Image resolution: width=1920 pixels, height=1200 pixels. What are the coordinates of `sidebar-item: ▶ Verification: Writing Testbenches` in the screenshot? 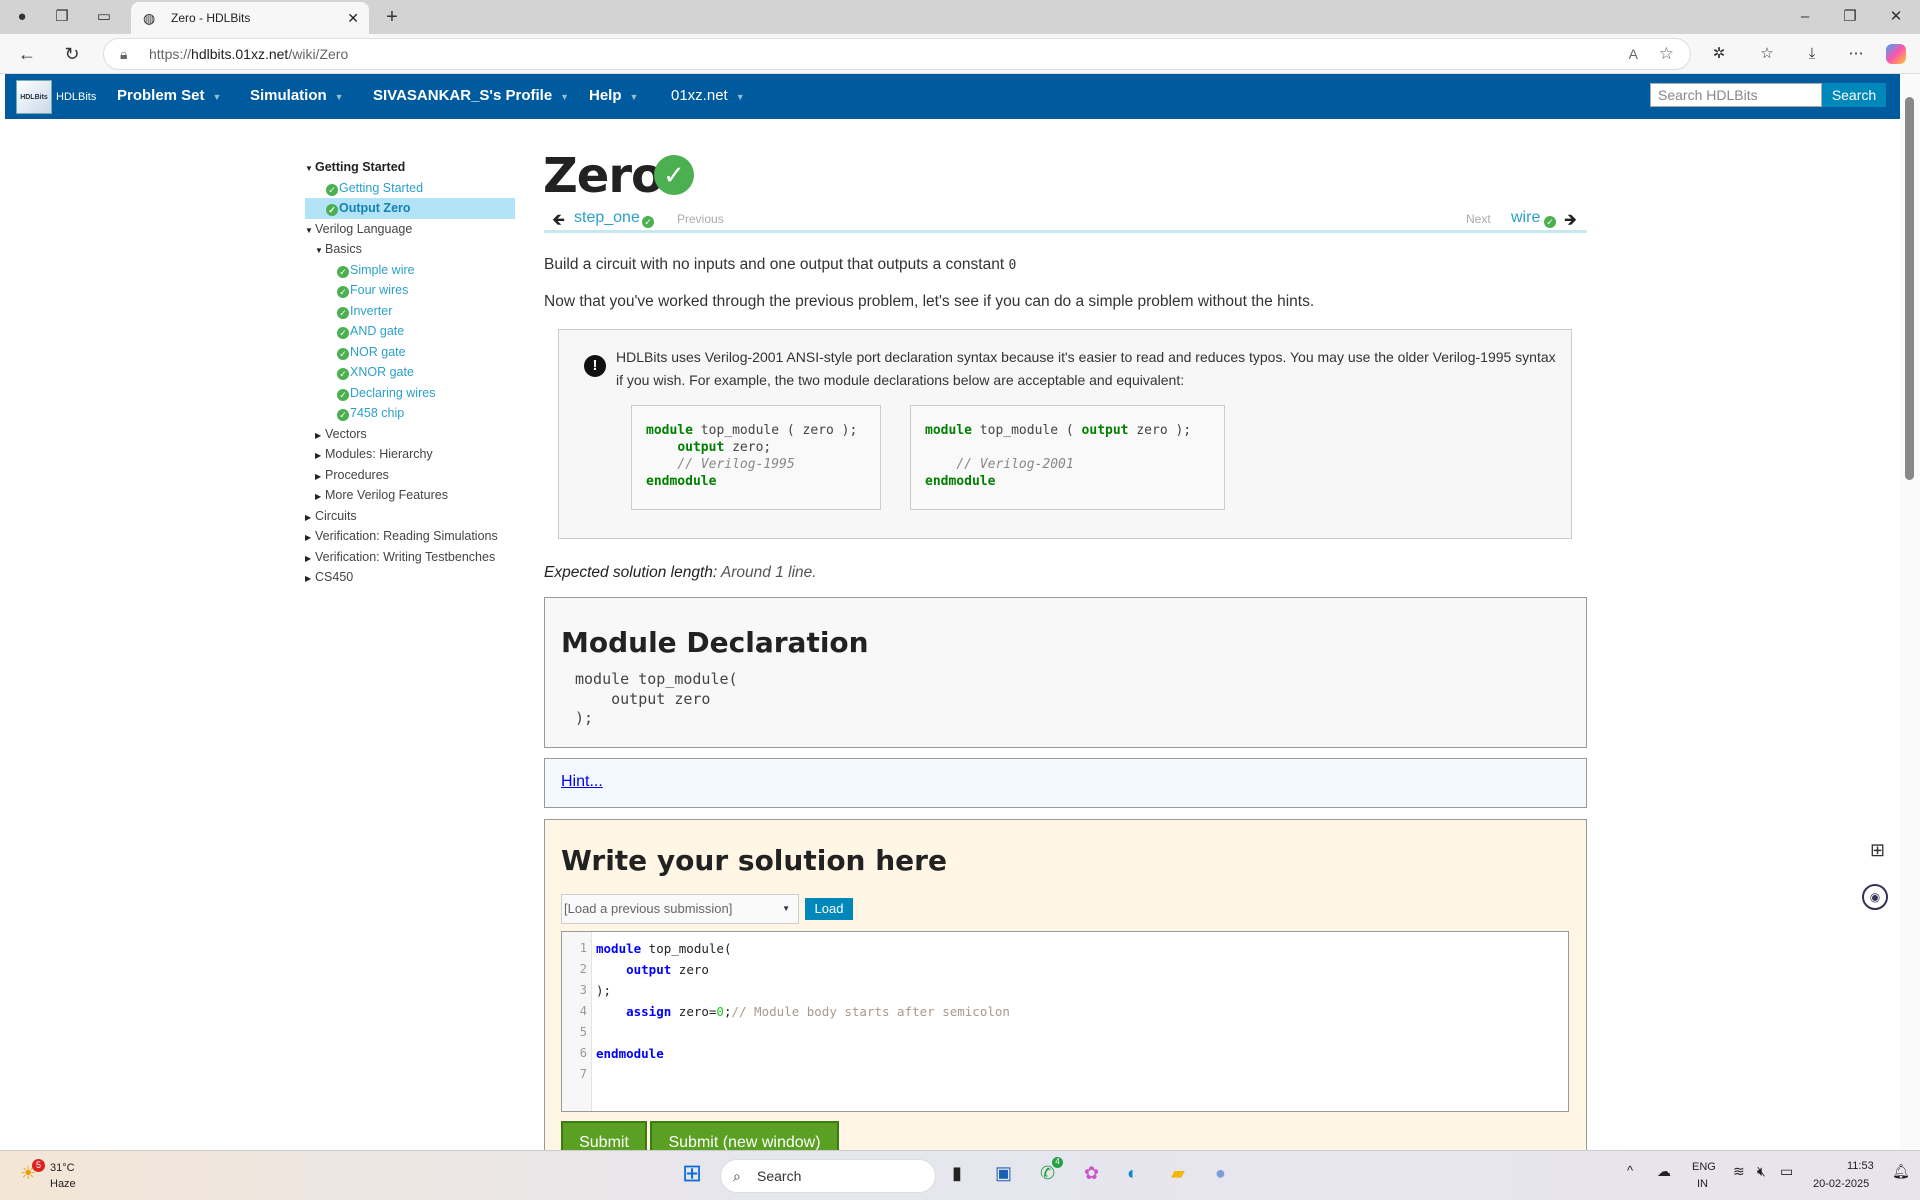 It's located at (410, 557).